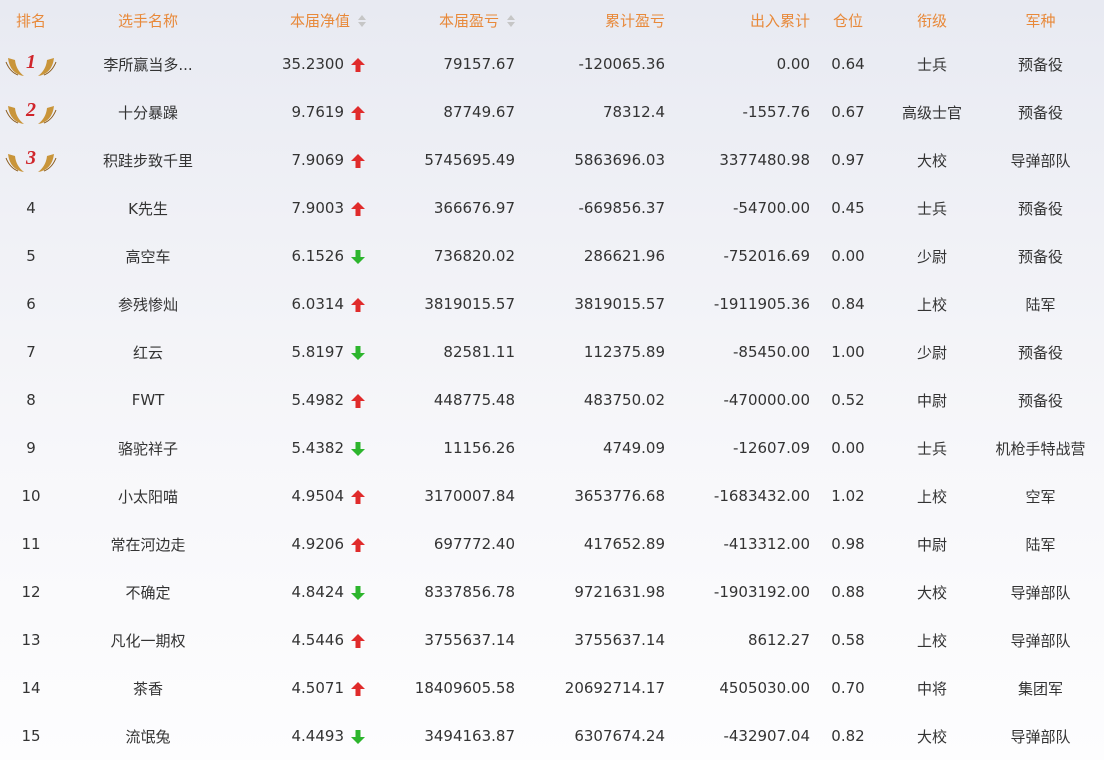 The image size is (1104, 760). I want to click on col-header-pl: 本届盈亏, so click(442, 20).